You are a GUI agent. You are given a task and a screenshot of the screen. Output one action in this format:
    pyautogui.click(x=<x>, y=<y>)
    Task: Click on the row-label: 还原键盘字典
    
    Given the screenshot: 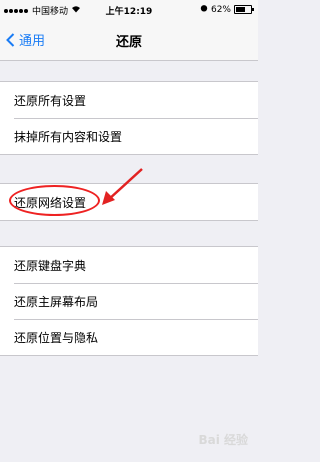 What is the action you would take?
    pyautogui.click(x=50, y=265)
    